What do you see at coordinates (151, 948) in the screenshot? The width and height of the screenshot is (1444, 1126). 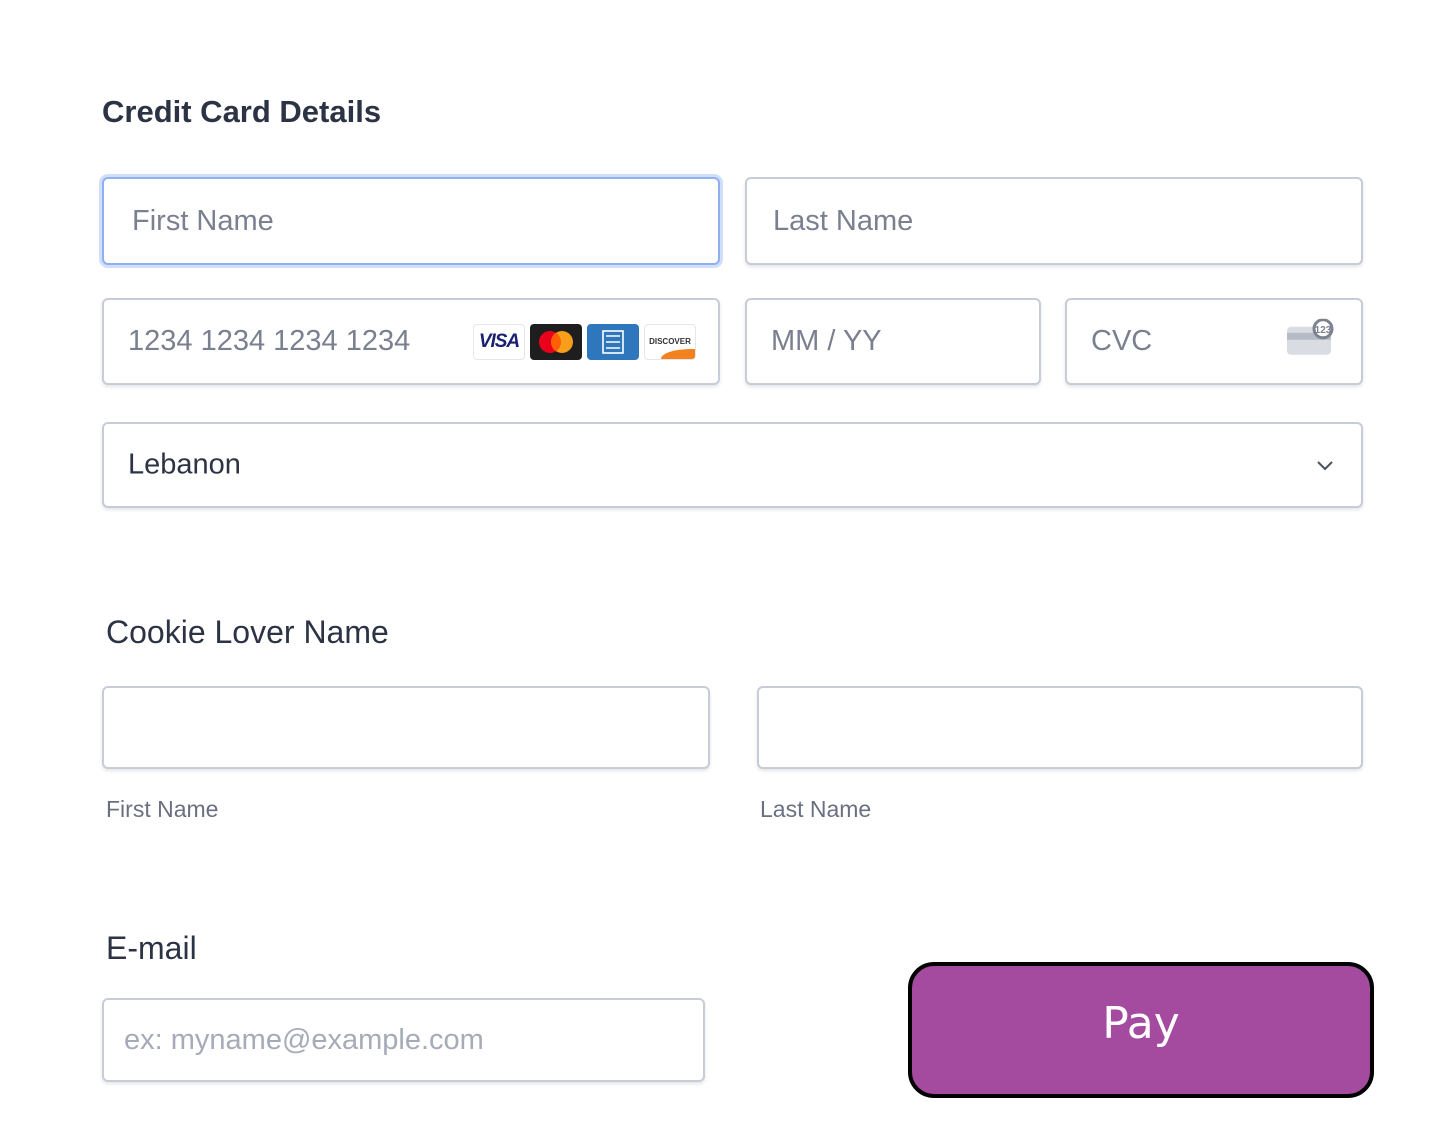 I see `email-heading: E-mail` at bounding box center [151, 948].